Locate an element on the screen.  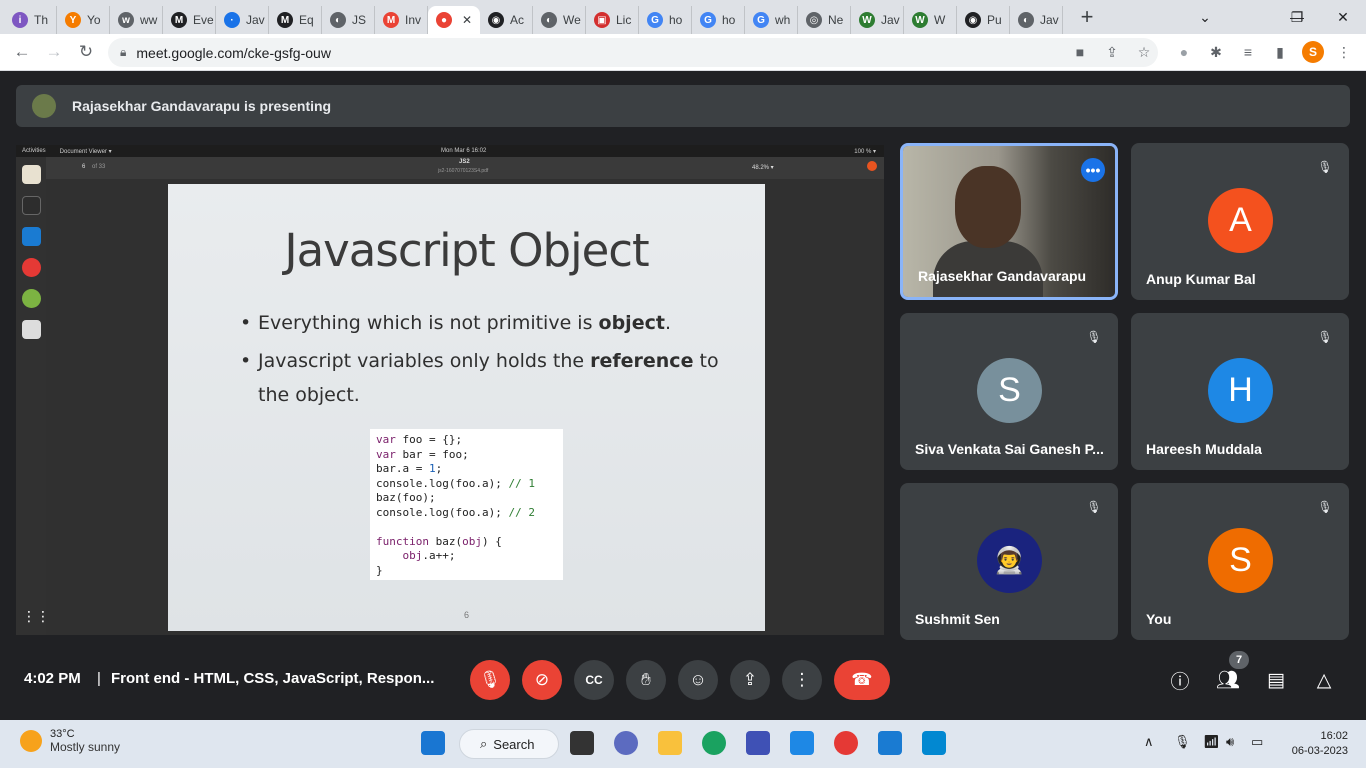
browser-tab: WW is located at coordinates (930, 20).